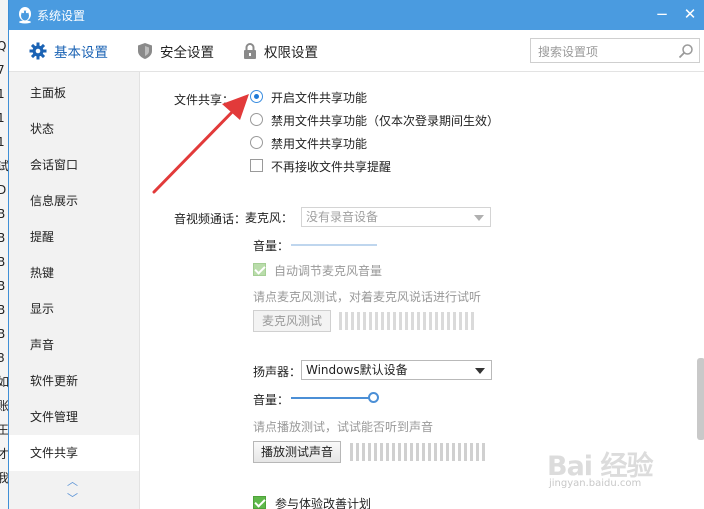 The image size is (704, 509). Describe the element at coordinates (200, 144) in the screenshot. I see `annotation-arrow-icon` at that location.